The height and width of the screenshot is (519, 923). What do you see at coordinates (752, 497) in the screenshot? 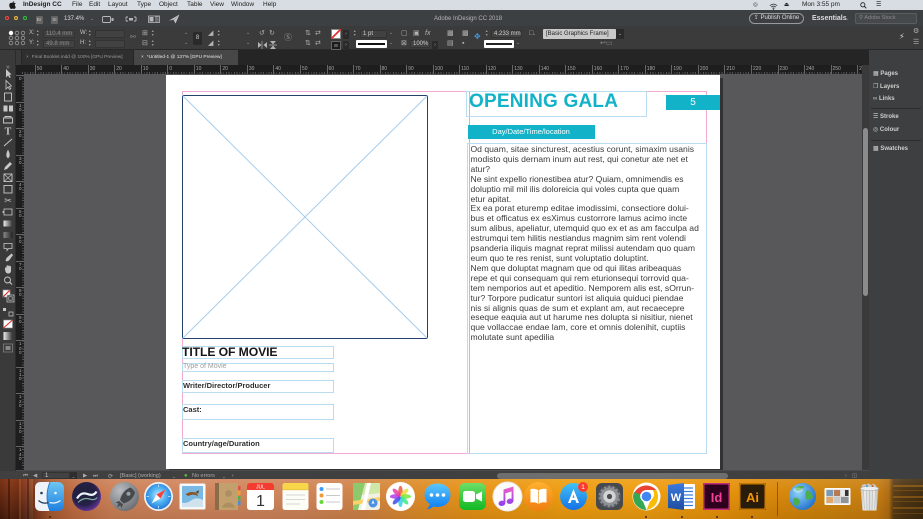
I see `svg-text: Ai` at bounding box center [752, 497].